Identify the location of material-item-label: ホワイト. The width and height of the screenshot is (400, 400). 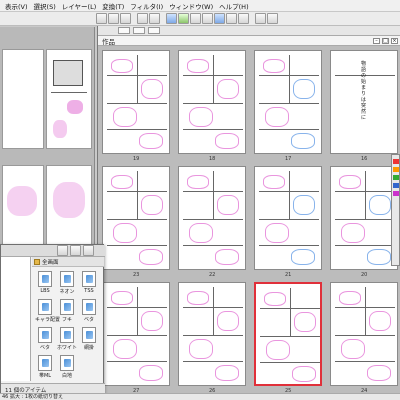
(67, 348).